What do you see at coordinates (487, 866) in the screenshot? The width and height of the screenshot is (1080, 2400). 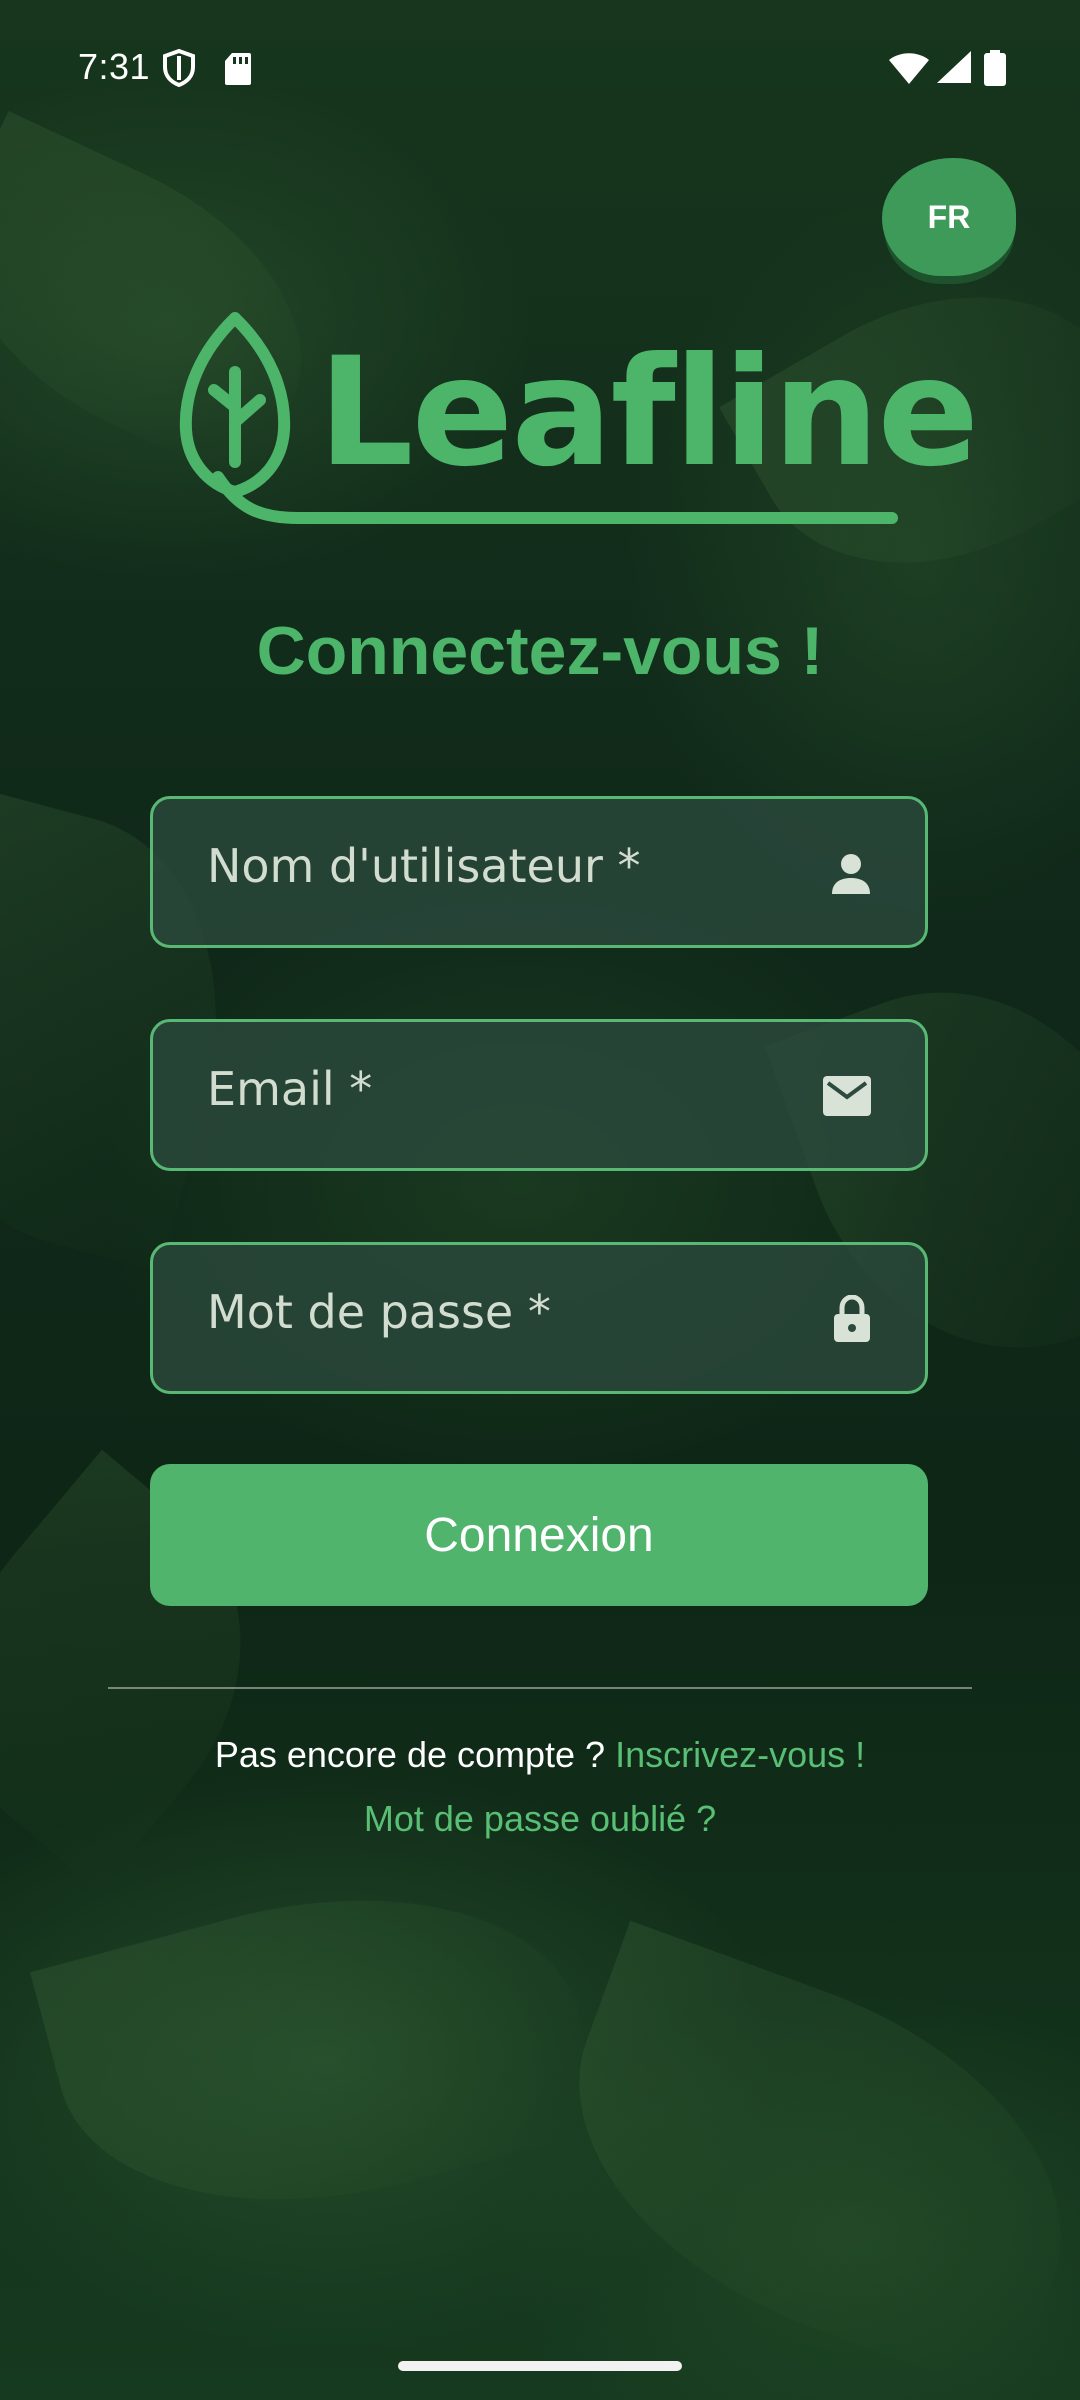 I see `username-input` at bounding box center [487, 866].